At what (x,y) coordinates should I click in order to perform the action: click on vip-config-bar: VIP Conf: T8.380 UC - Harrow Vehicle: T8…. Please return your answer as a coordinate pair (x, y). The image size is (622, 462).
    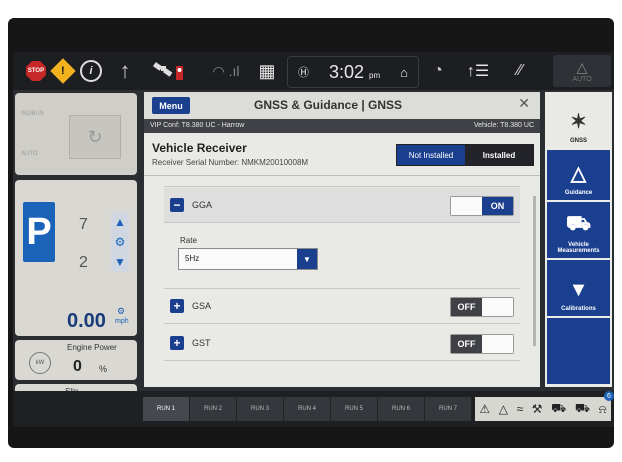
    Looking at the image, I should click on (342, 126).